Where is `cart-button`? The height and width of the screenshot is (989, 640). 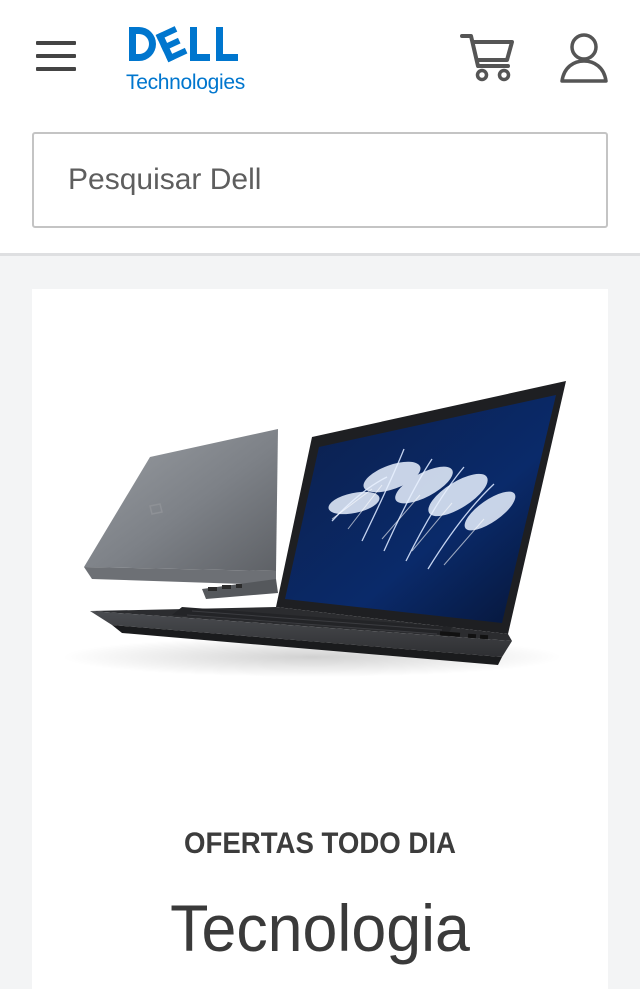 cart-button is located at coordinates (489, 58).